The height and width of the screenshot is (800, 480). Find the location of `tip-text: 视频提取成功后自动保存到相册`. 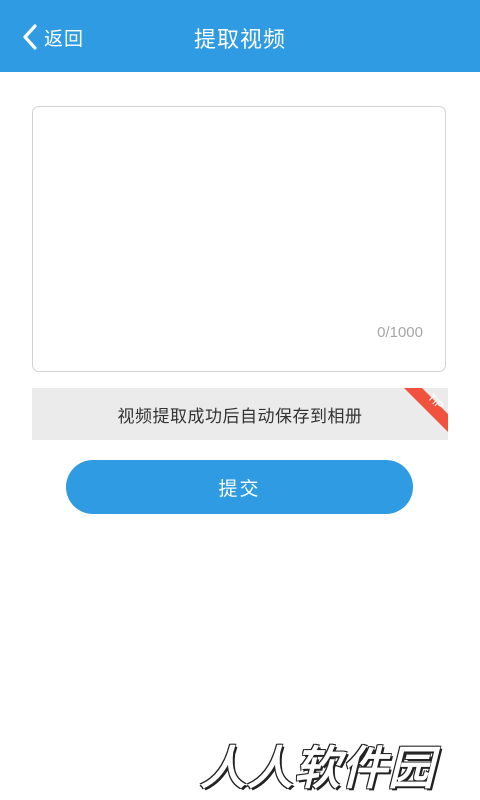

tip-text: 视频提取成功后自动保存到相册 is located at coordinates (240, 417).